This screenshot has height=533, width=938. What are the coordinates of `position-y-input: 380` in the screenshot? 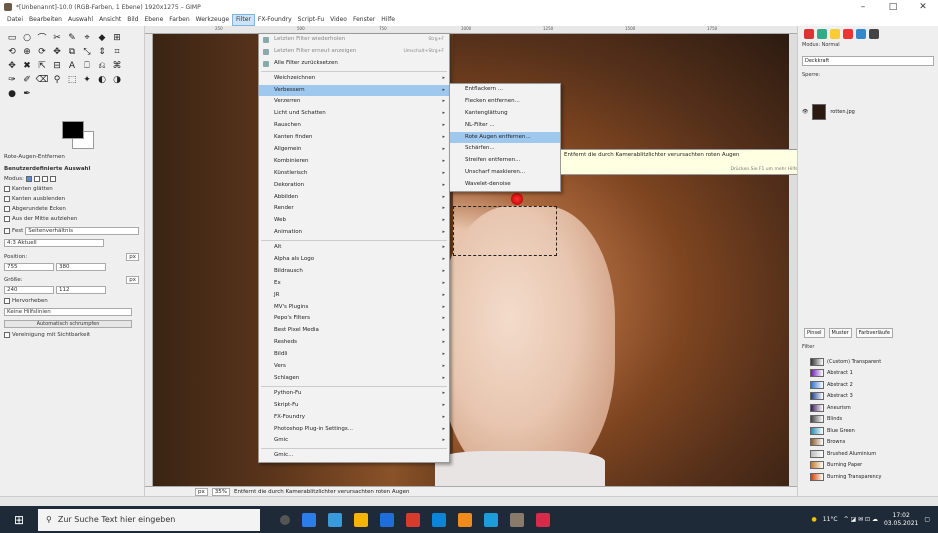 It's located at (81, 267).